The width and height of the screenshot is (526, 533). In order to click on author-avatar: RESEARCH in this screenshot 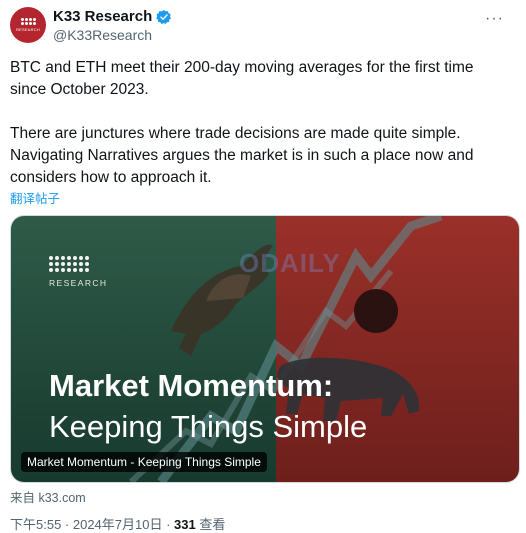, I will do `click(28, 25)`.